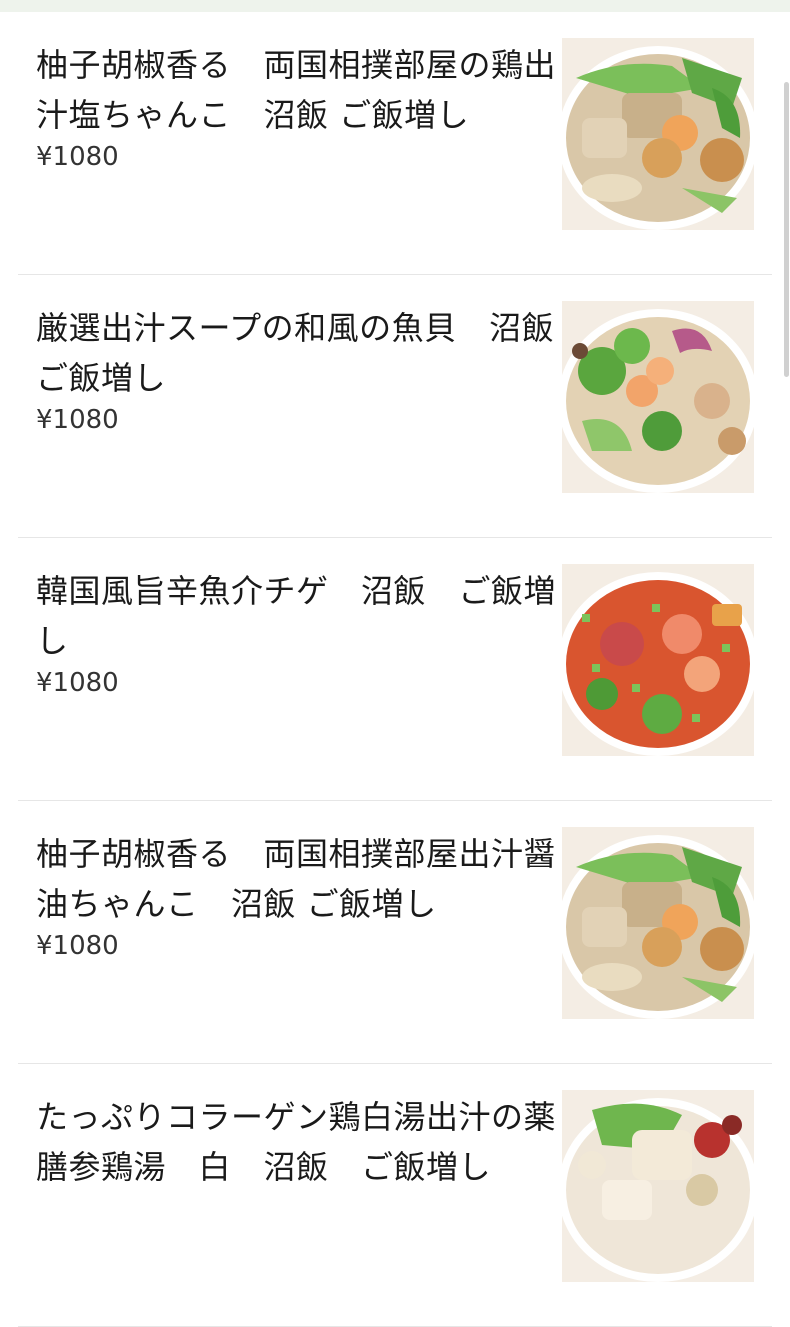  I want to click on menu-item-title: 柚子胡椒香る 両国相撲部屋出汁醤油ちゃんこ 沼飯 ご飯増し, so click(296, 879).